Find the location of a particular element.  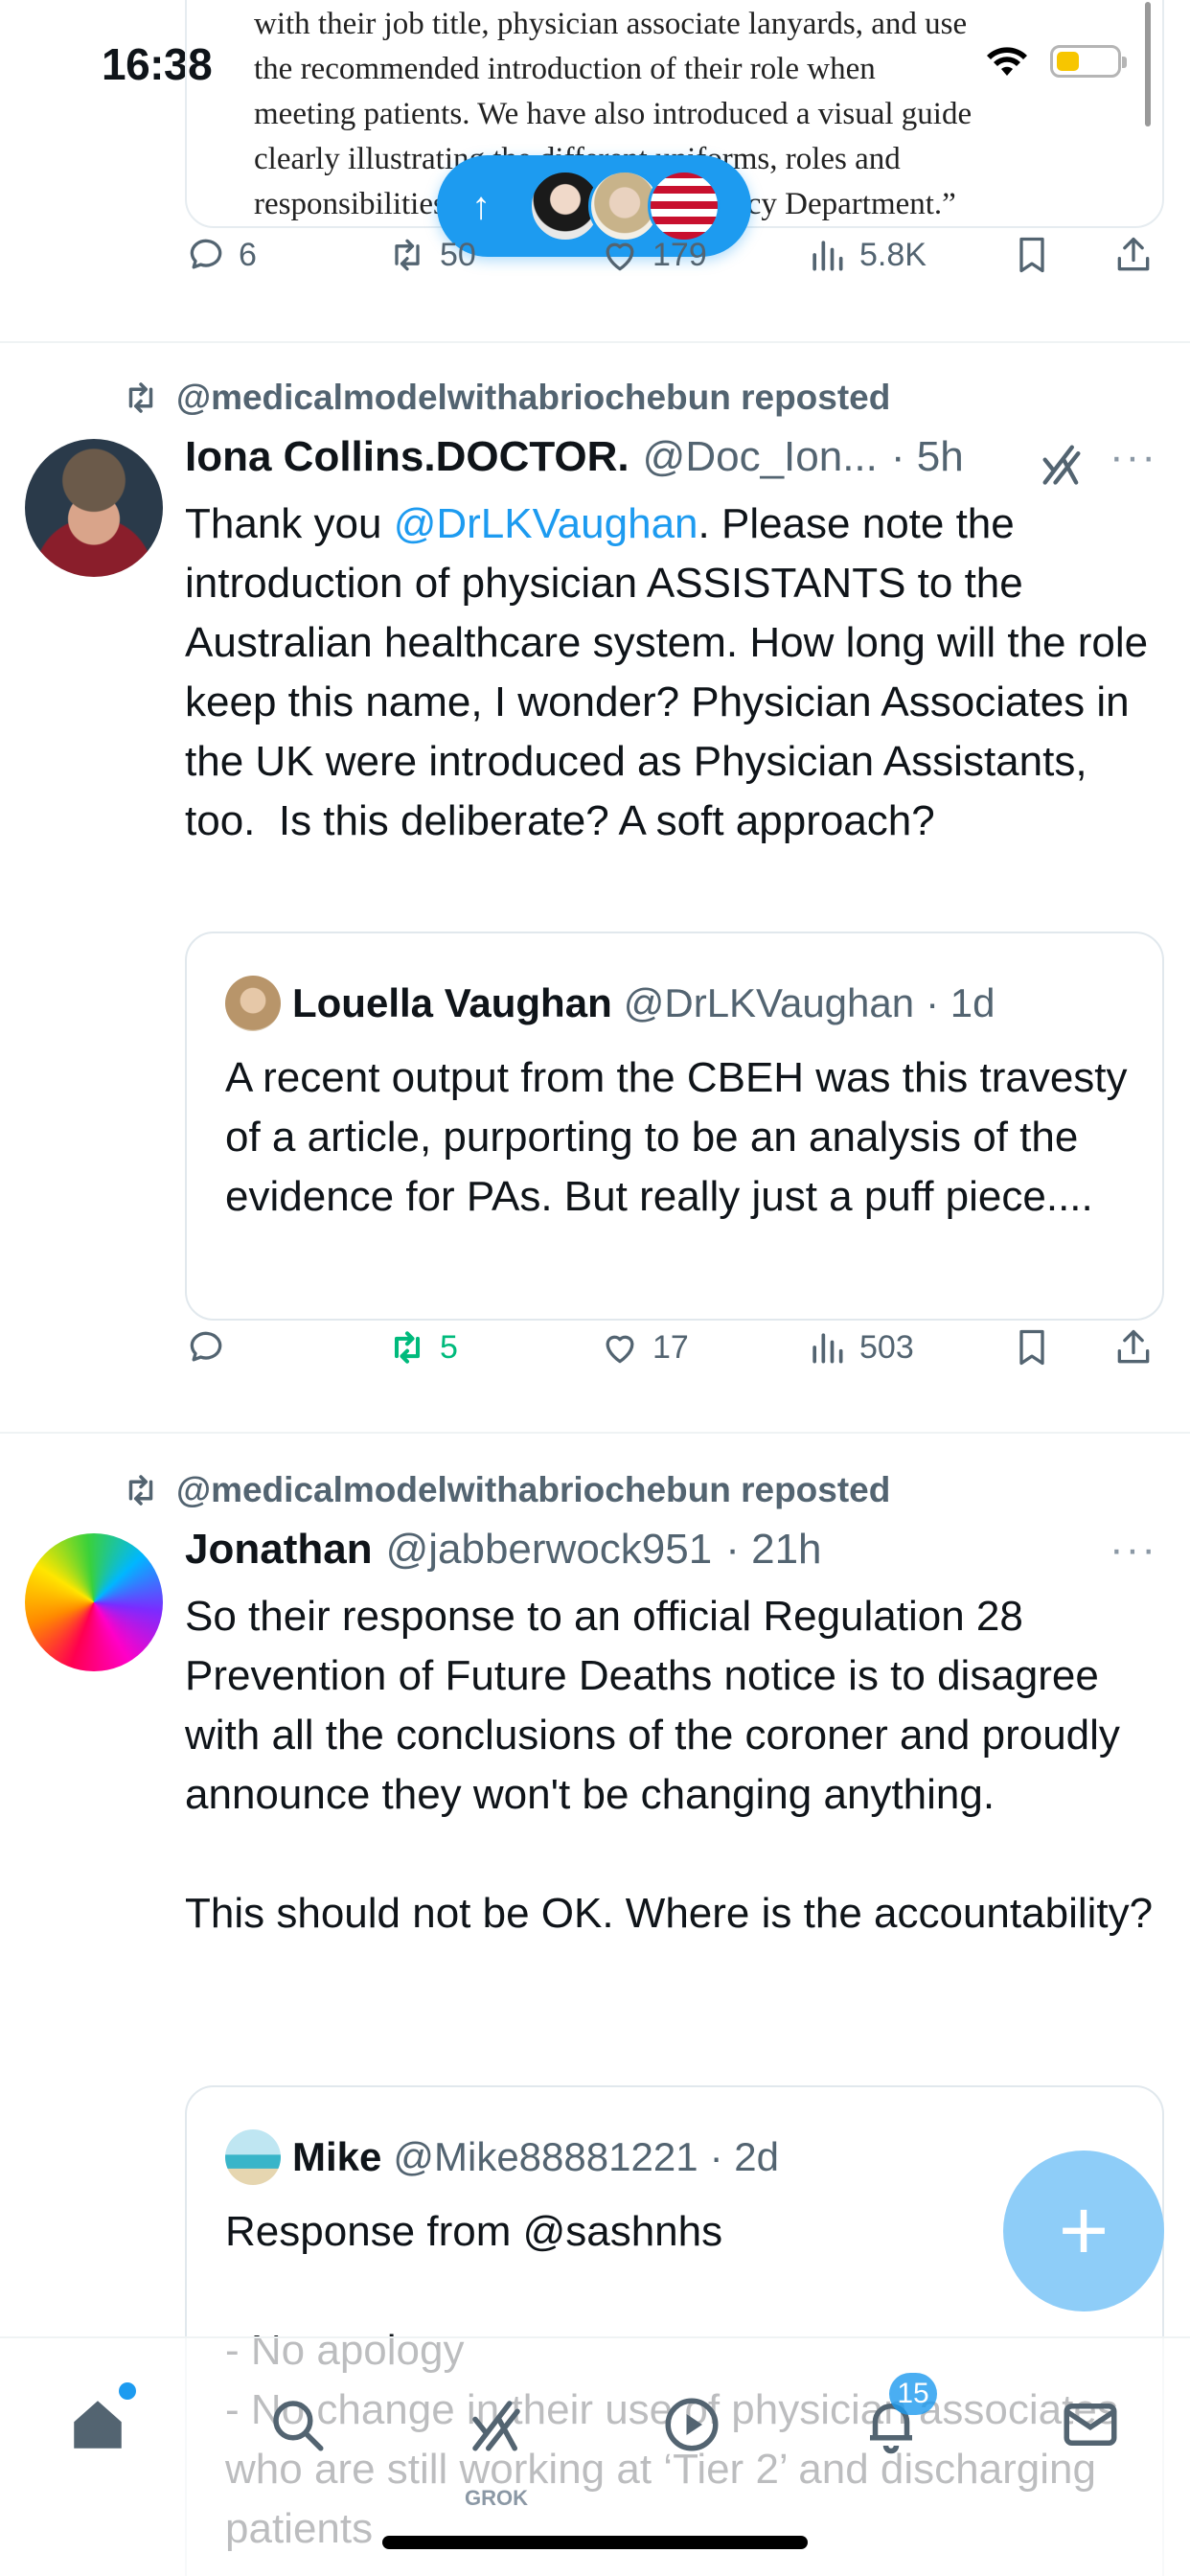

author-name: Iona Collins.DOCTOR. is located at coordinates (407, 457).